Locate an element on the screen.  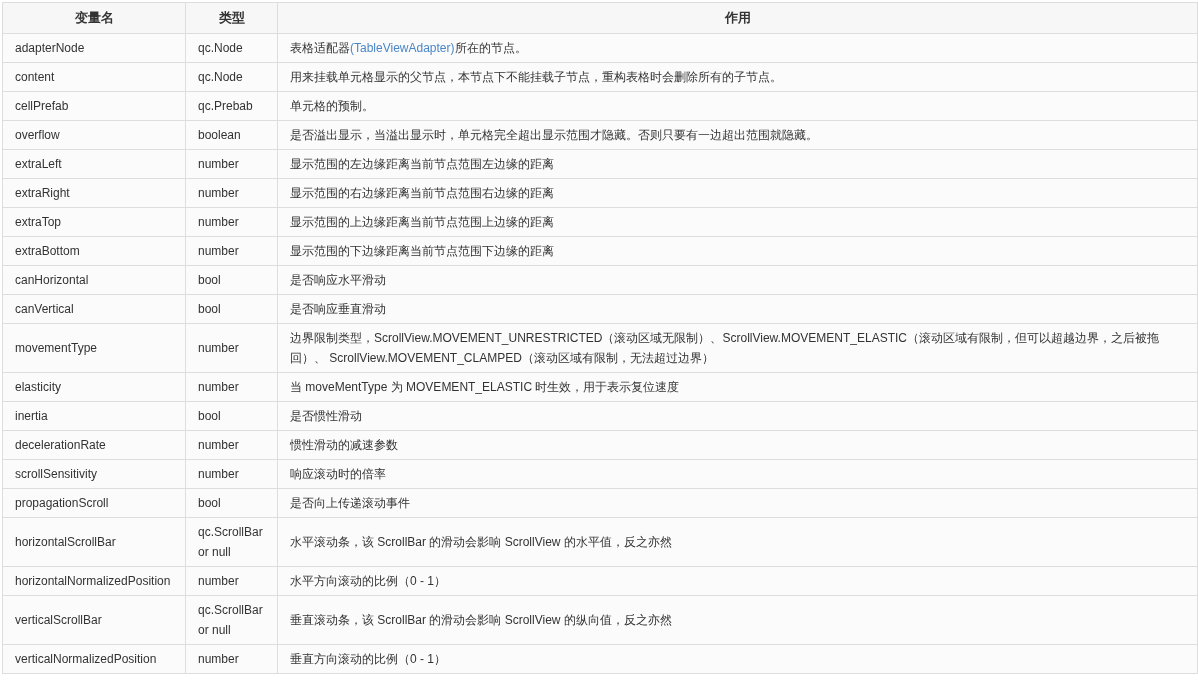
table-cell: elasticity is located at coordinates (94, 387).